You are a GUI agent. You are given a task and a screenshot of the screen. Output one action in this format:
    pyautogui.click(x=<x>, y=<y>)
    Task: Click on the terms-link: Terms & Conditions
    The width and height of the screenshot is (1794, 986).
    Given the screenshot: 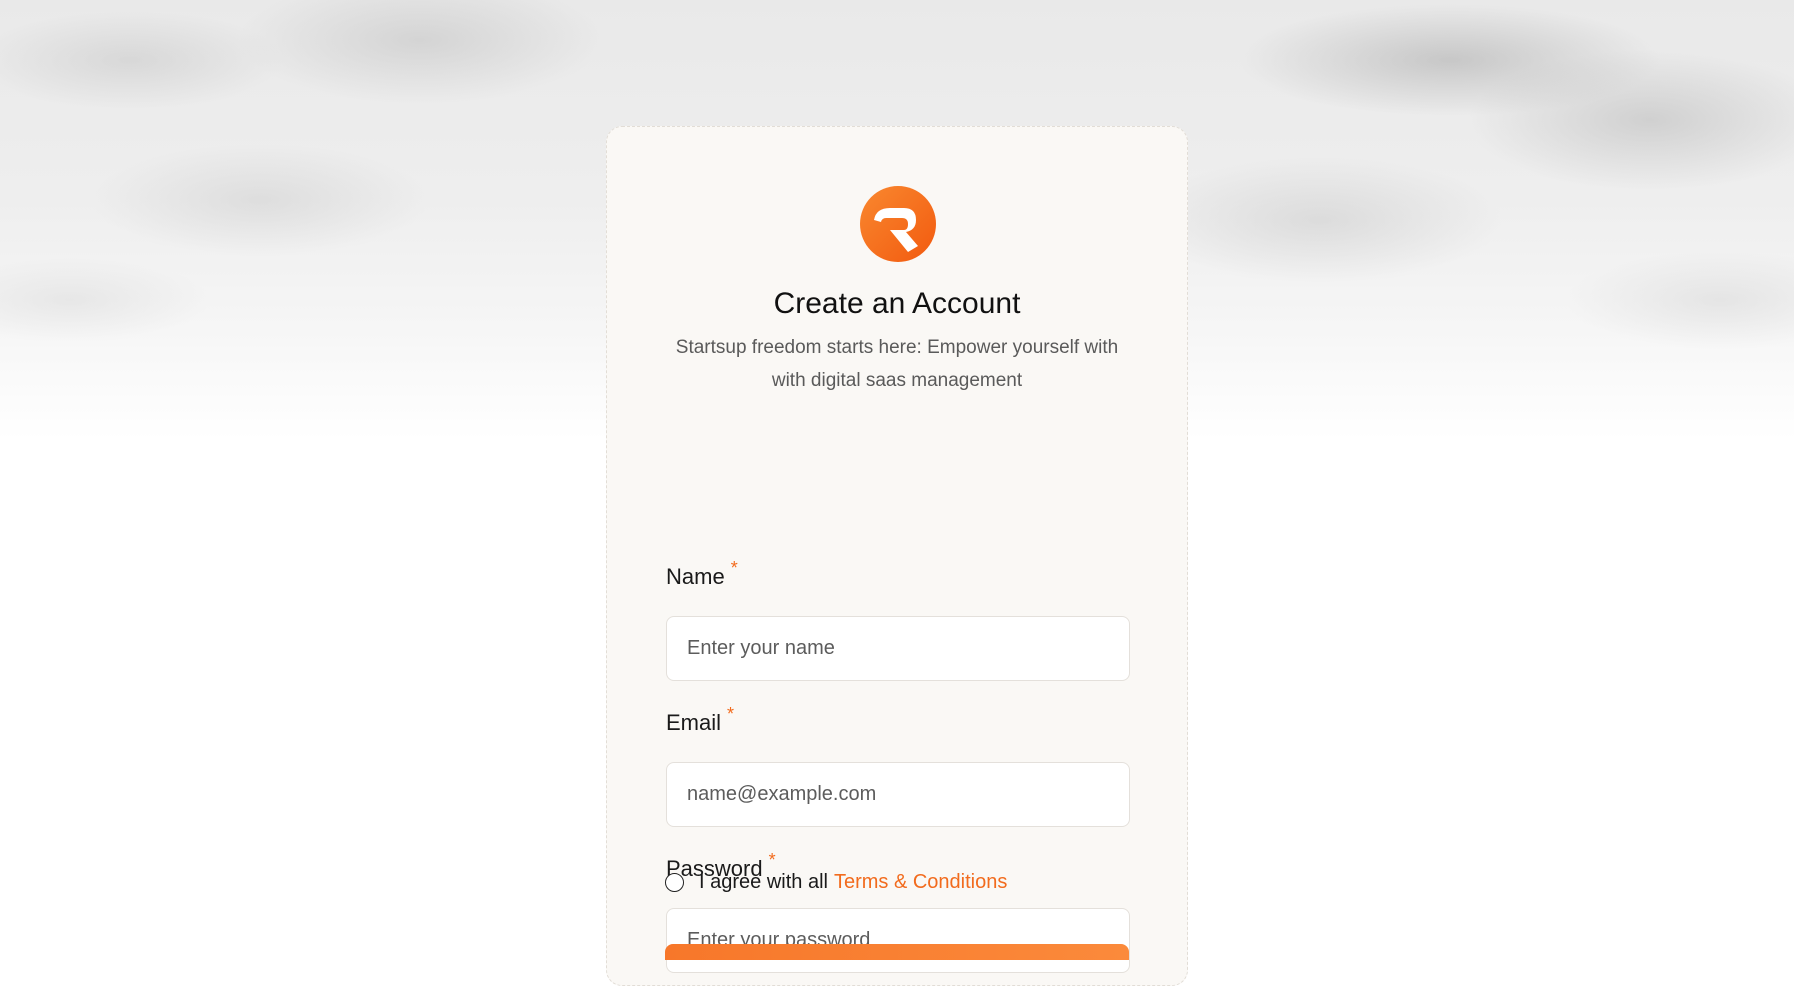 What is the action you would take?
    pyautogui.click(x=920, y=882)
    